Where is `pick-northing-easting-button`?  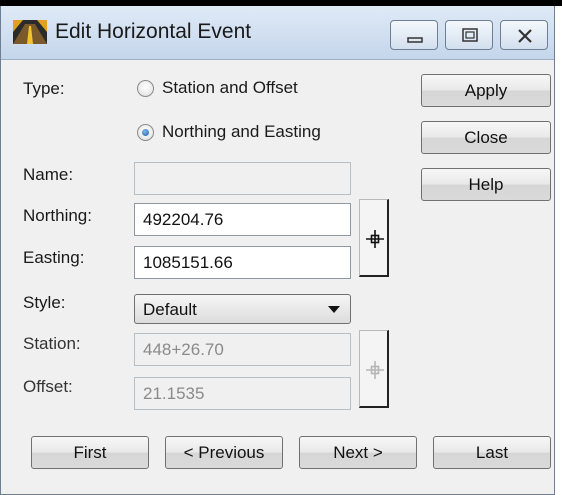
pick-northing-easting-button is located at coordinates (374, 238).